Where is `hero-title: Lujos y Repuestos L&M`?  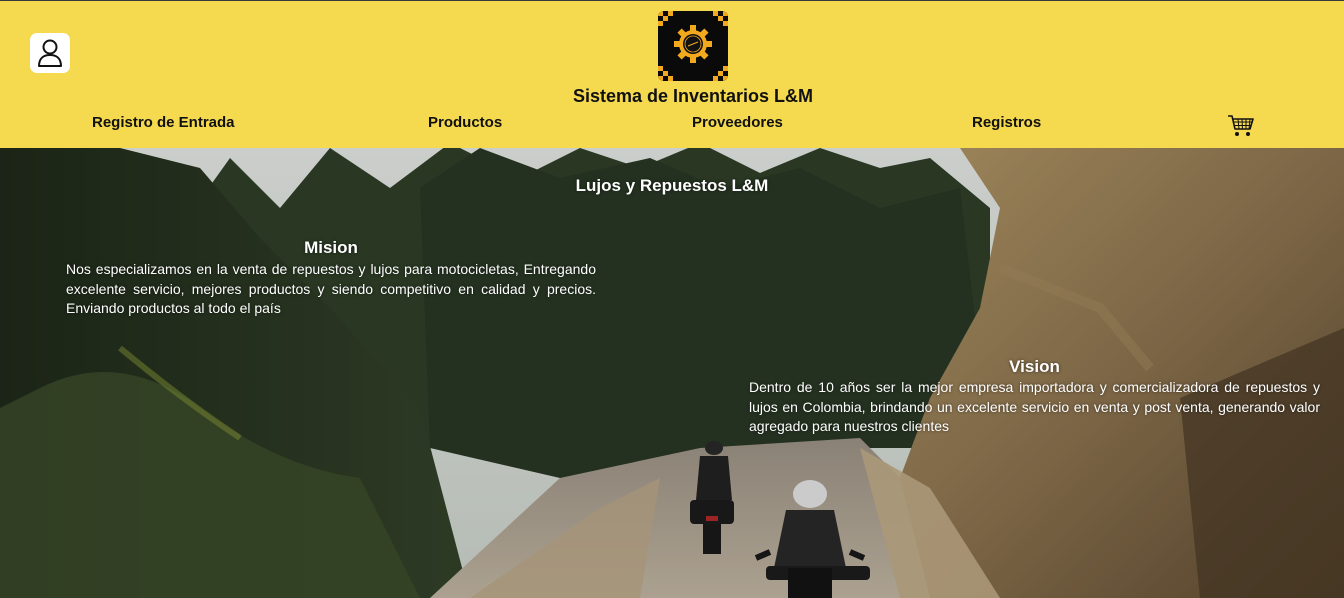 hero-title: Lujos y Repuestos L&M is located at coordinates (672, 185).